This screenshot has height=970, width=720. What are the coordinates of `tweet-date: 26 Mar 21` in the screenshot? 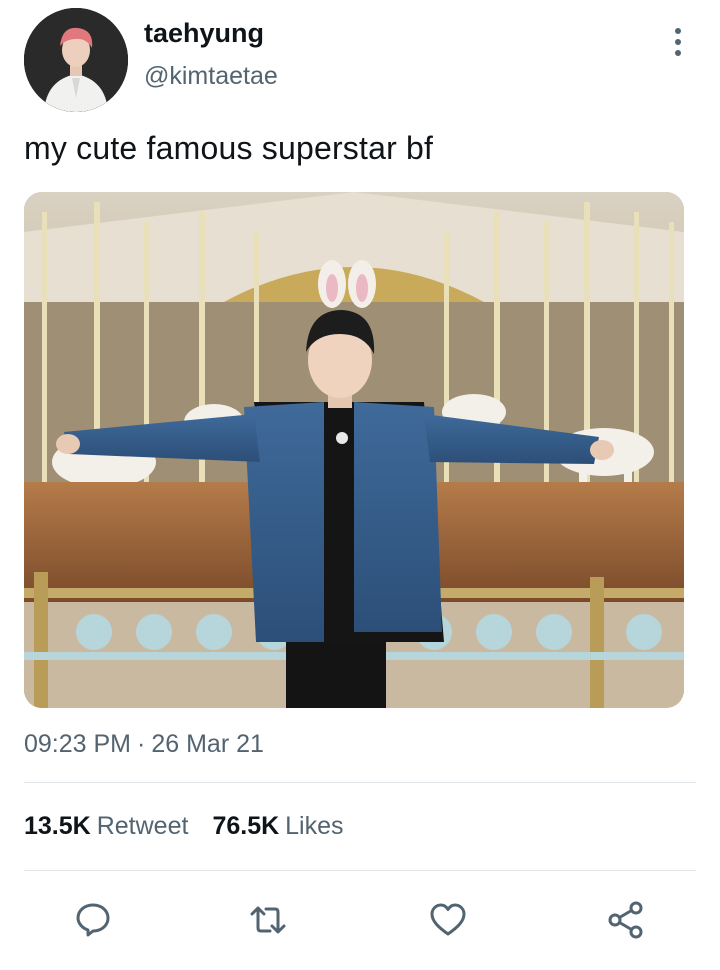 It's located at (207, 744).